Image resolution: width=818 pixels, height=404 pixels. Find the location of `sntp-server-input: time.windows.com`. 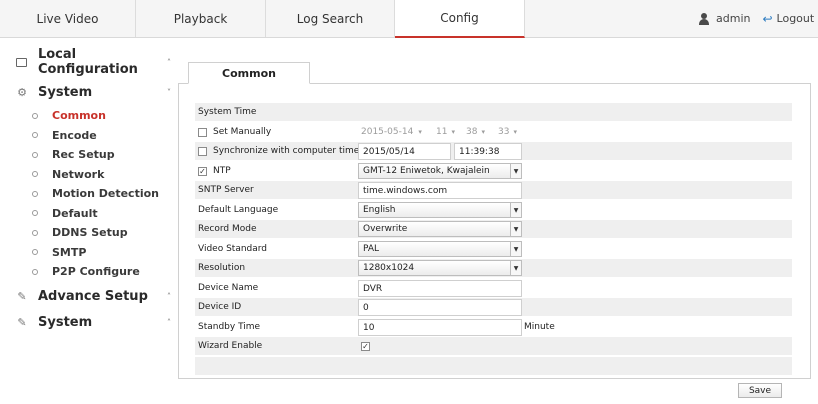

sntp-server-input: time.windows.com is located at coordinates (440, 190).